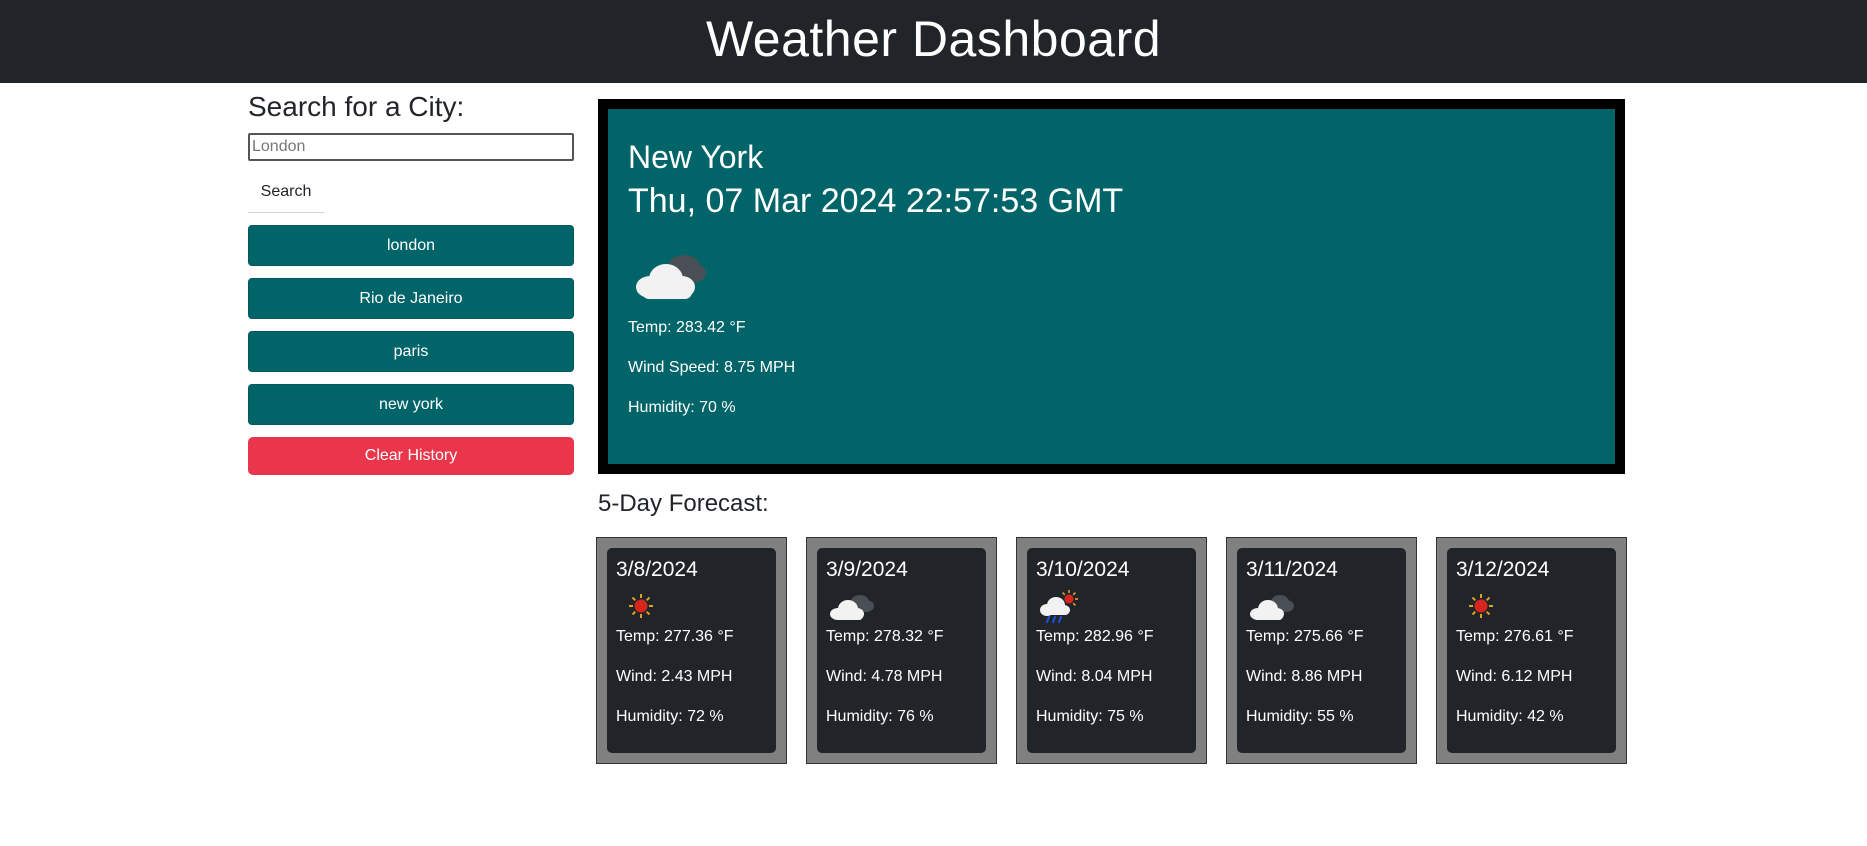  I want to click on search-heading: Search for a City:, so click(356, 106).